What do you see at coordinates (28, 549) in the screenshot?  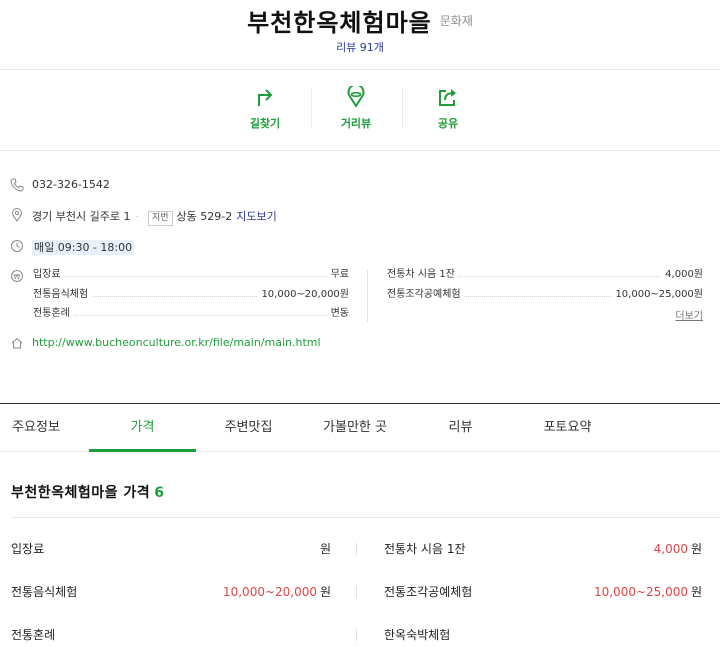 I see `price-name: 입장료` at bounding box center [28, 549].